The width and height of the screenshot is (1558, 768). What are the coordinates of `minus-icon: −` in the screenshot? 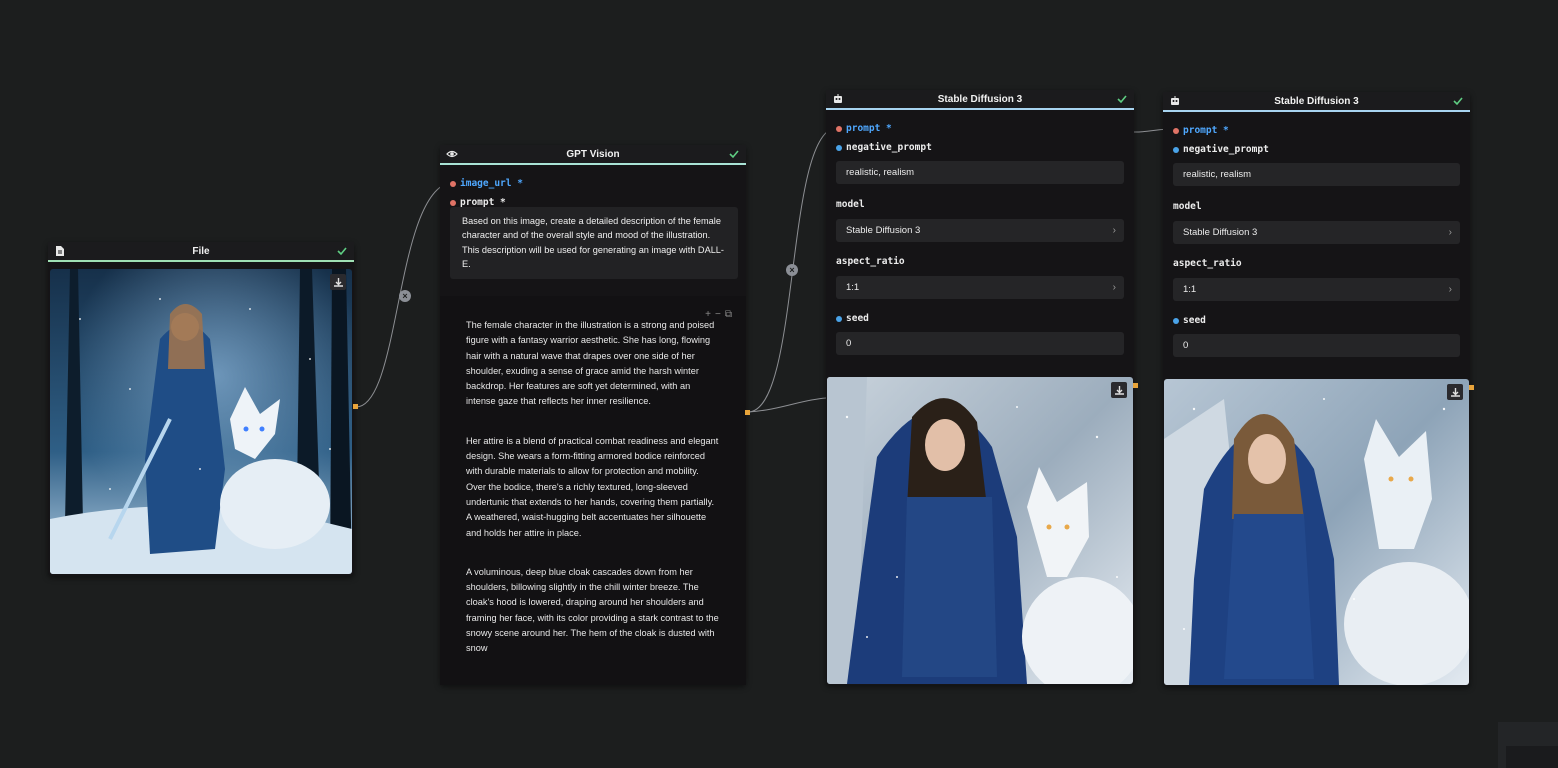 It's located at (720, 314).